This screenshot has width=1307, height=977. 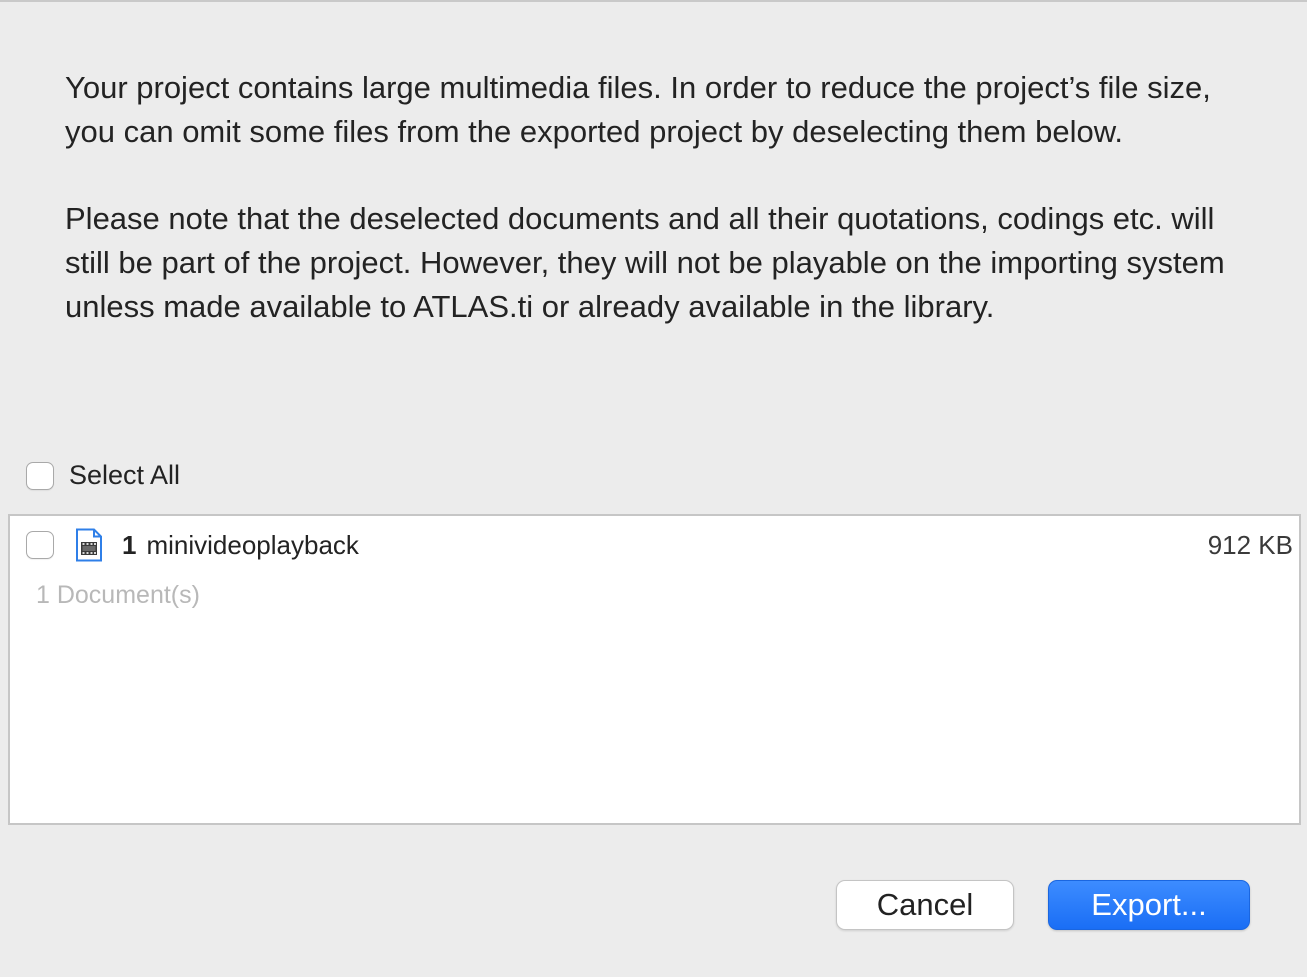 What do you see at coordinates (129, 544) in the screenshot?
I see `document-number: 1` at bounding box center [129, 544].